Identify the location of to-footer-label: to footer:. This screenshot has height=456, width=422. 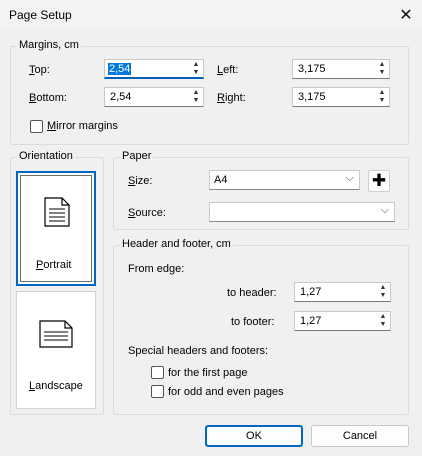
(252, 322).